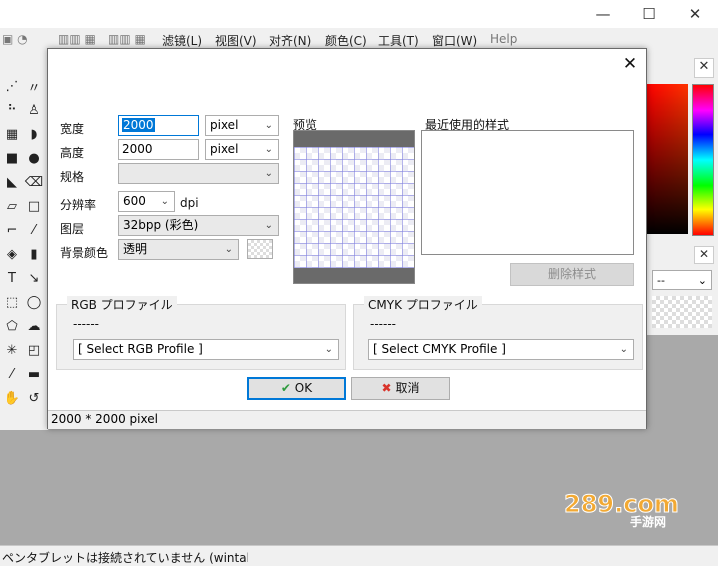 This screenshot has height=566, width=718. I want to click on layer-thumbnail, so click(682, 312).